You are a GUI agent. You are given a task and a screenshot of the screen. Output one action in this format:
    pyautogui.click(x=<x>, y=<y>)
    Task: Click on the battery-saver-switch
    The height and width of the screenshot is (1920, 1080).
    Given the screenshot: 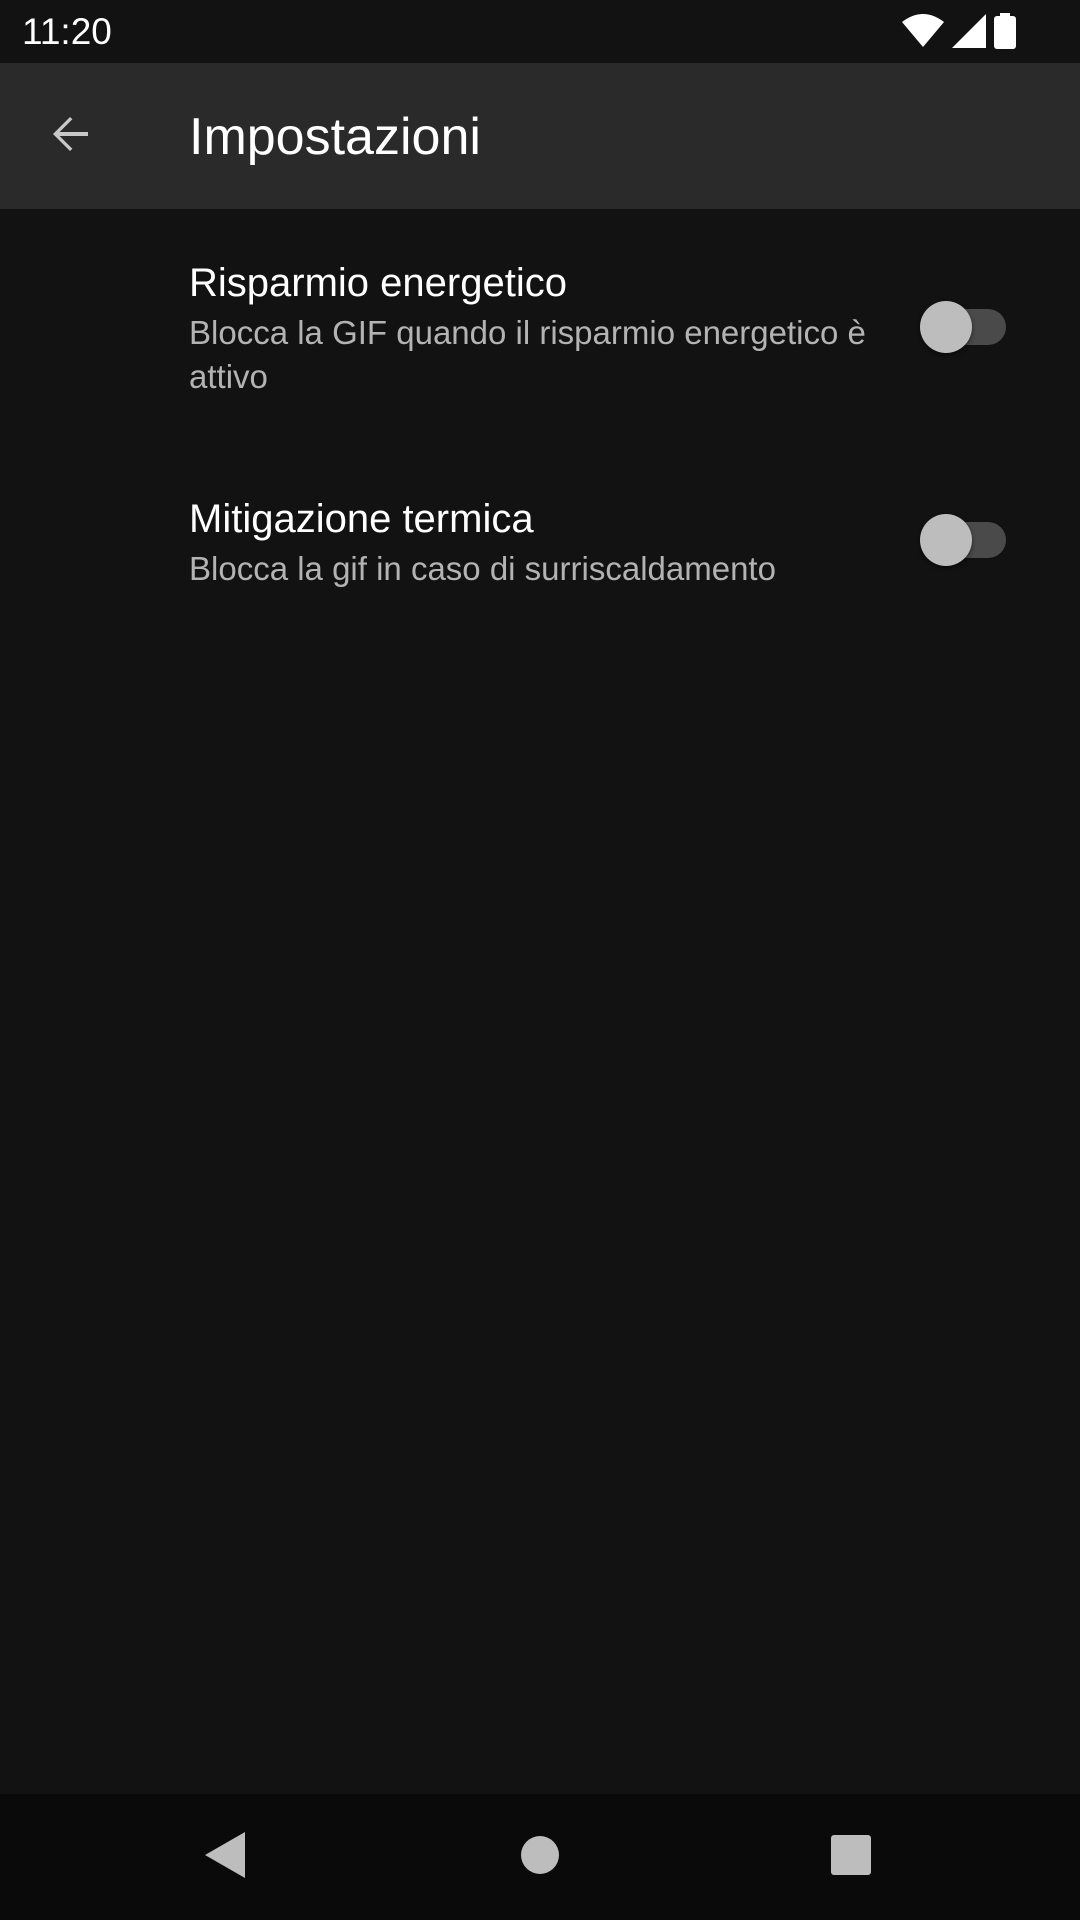 What is the action you would take?
    pyautogui.click(x=964, y=327)
    